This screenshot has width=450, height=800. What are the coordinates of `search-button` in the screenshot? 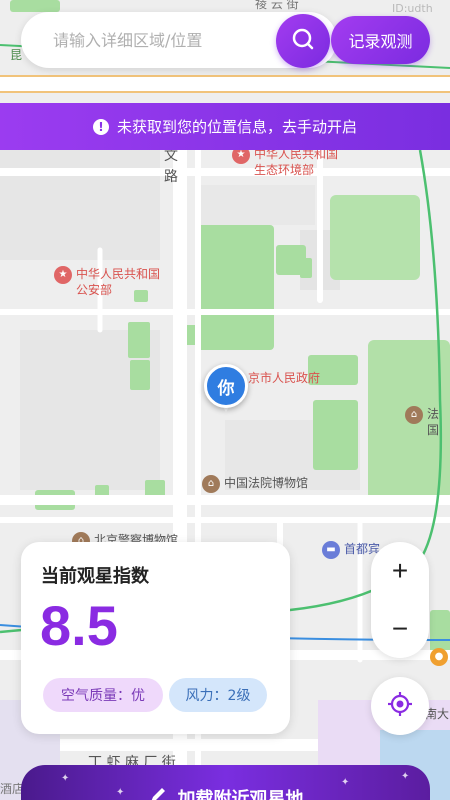 It's located at (303, 41).